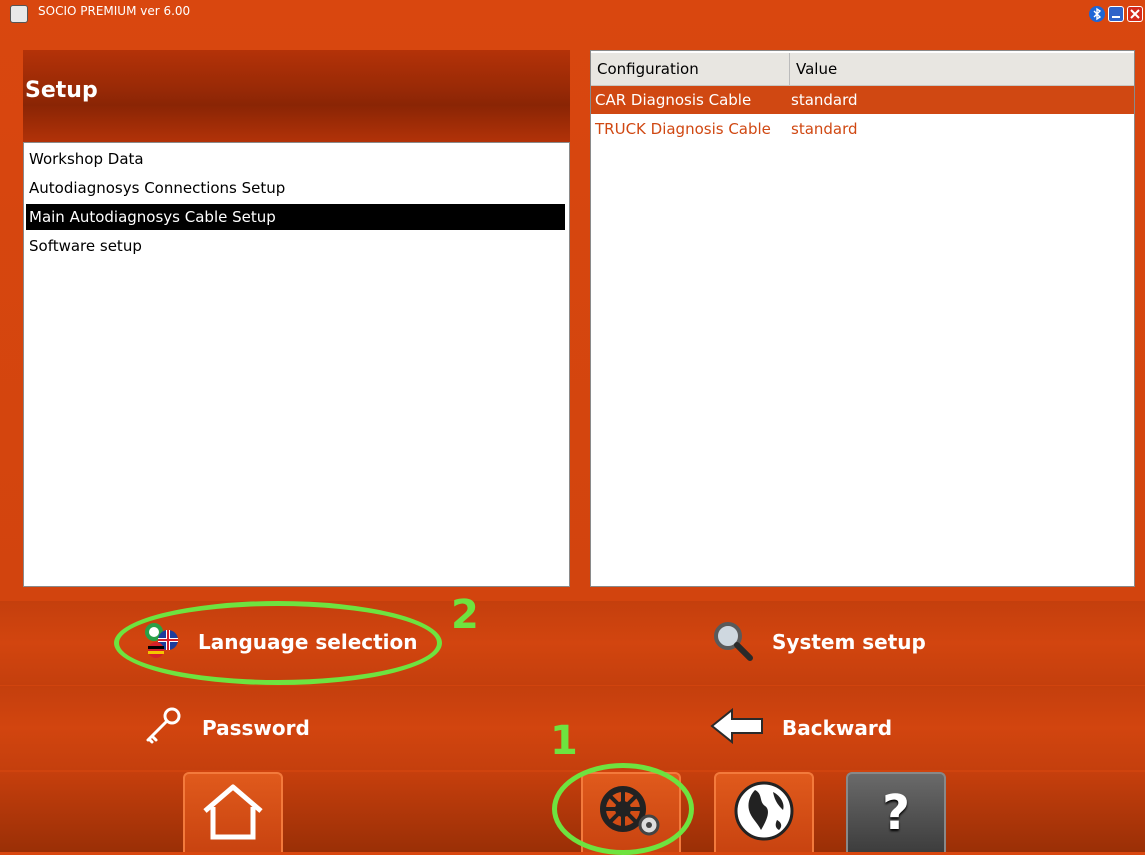 This screenshot has width=1145, height=855. Describe the element at coordinates (160, 642) in the screenshot. I see `flags-icon` at that location.